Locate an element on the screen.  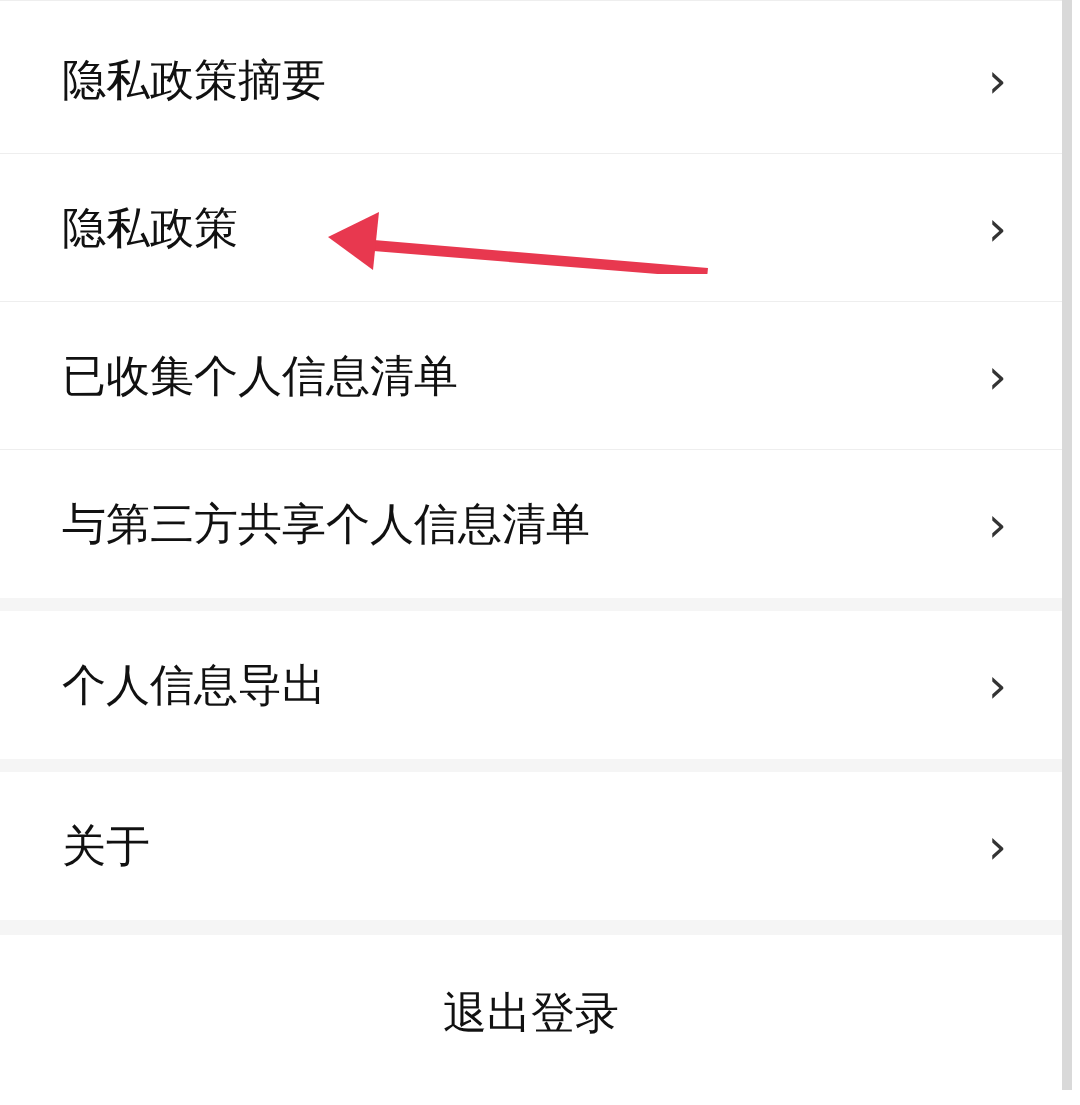
menu-label: 个人信息导出 is located at coordinates (194, 685).